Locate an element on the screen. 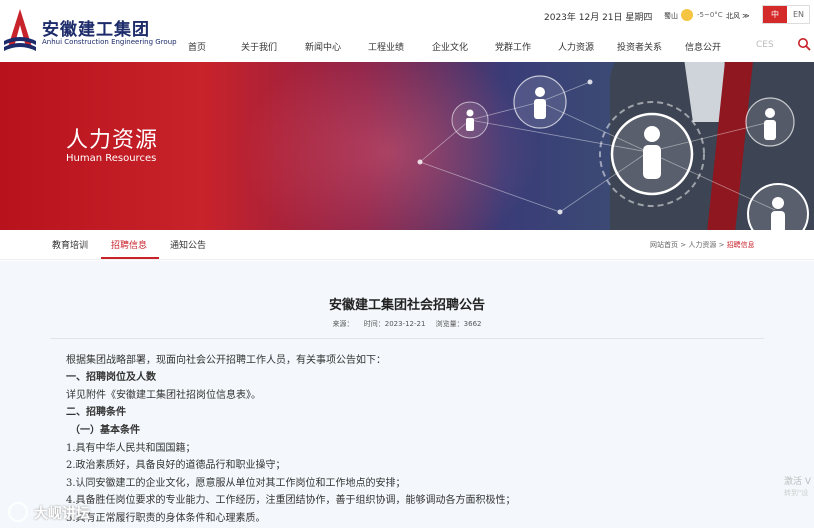 The width and height of the screenshot is (814, 528). weather-widget: 蜀山 -5~0°C 北风 ≫ is located at coordinates (719, 16).